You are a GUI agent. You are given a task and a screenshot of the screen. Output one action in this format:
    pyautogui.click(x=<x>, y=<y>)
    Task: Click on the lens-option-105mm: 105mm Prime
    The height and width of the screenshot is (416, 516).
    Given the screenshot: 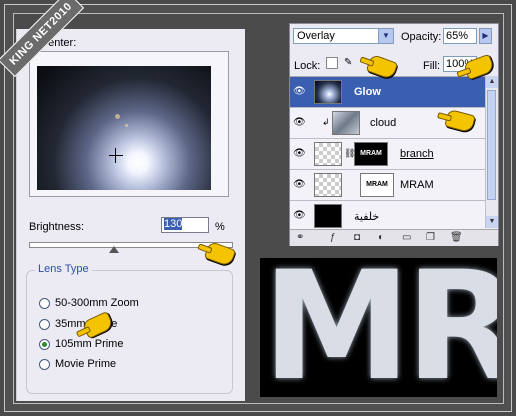 What is the action you would take?
    pyautogui.click(x=81, y=344)
    